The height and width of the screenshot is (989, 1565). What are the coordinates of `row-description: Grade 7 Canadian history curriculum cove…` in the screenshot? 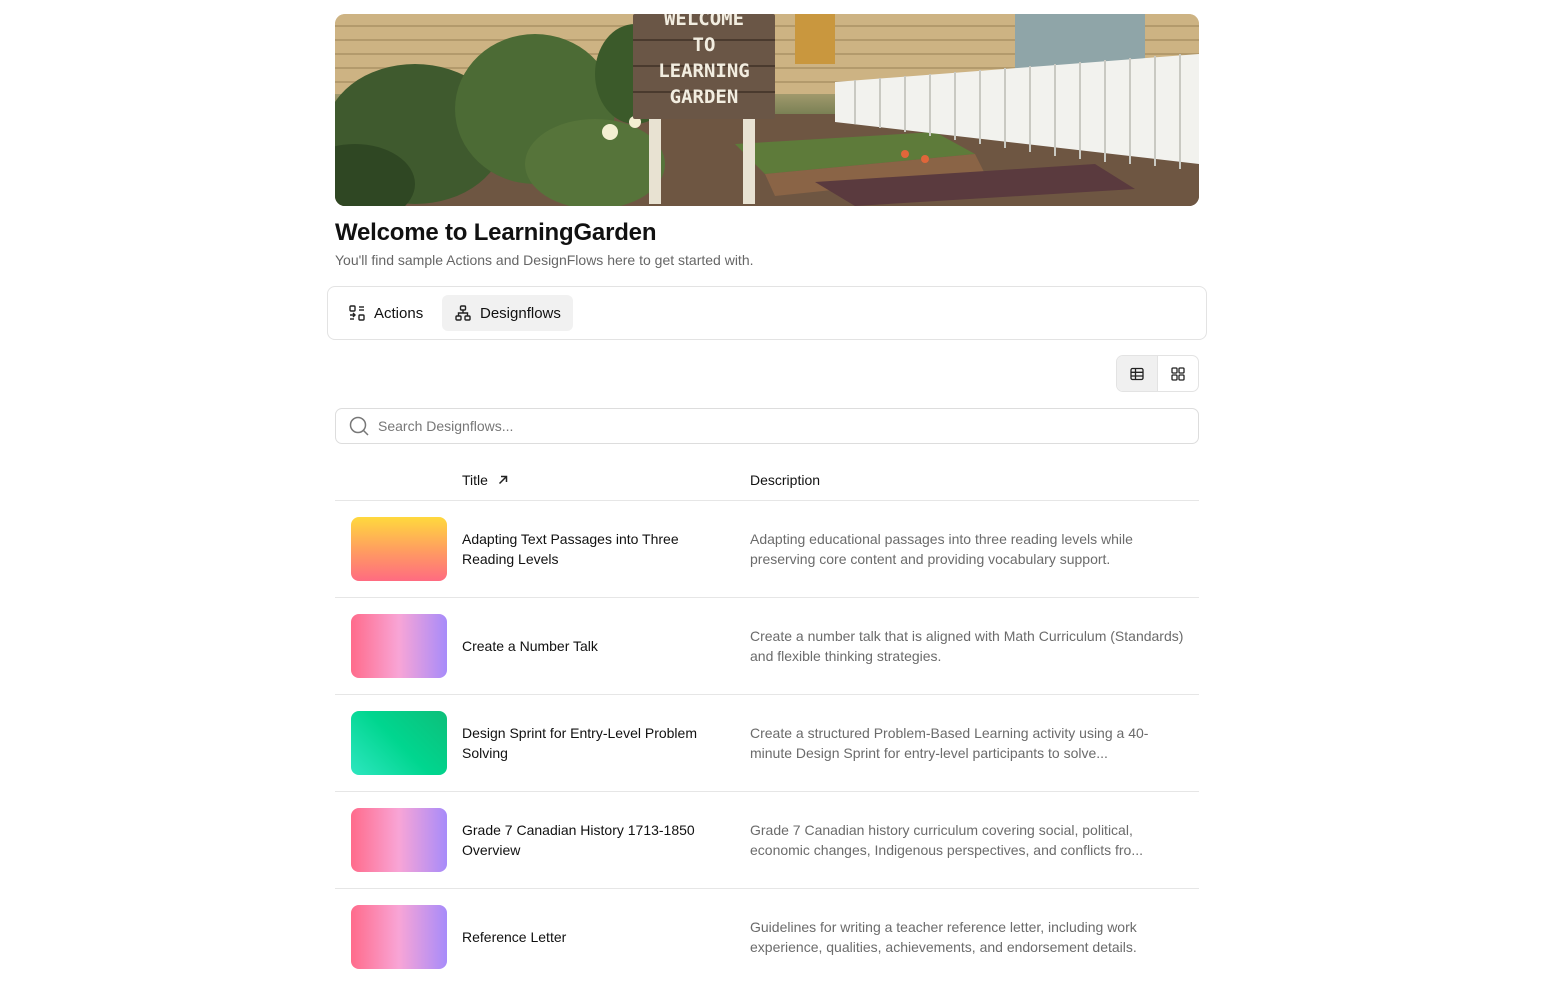 It's located at (946, 840).